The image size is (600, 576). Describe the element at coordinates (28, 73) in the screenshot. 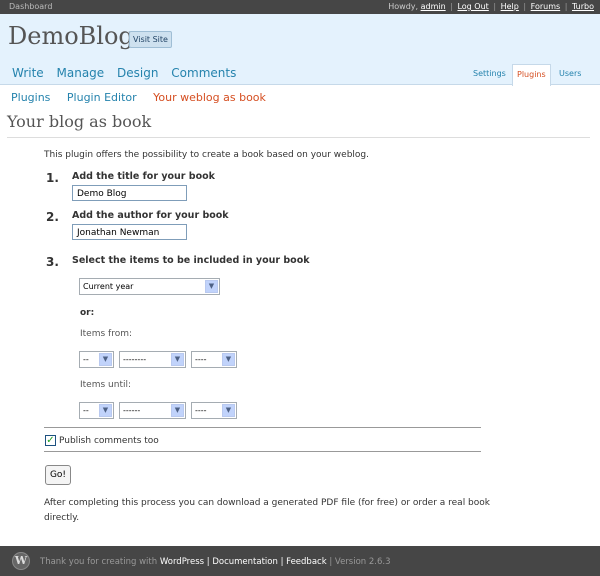

I see `nav-write: Write` at that location.